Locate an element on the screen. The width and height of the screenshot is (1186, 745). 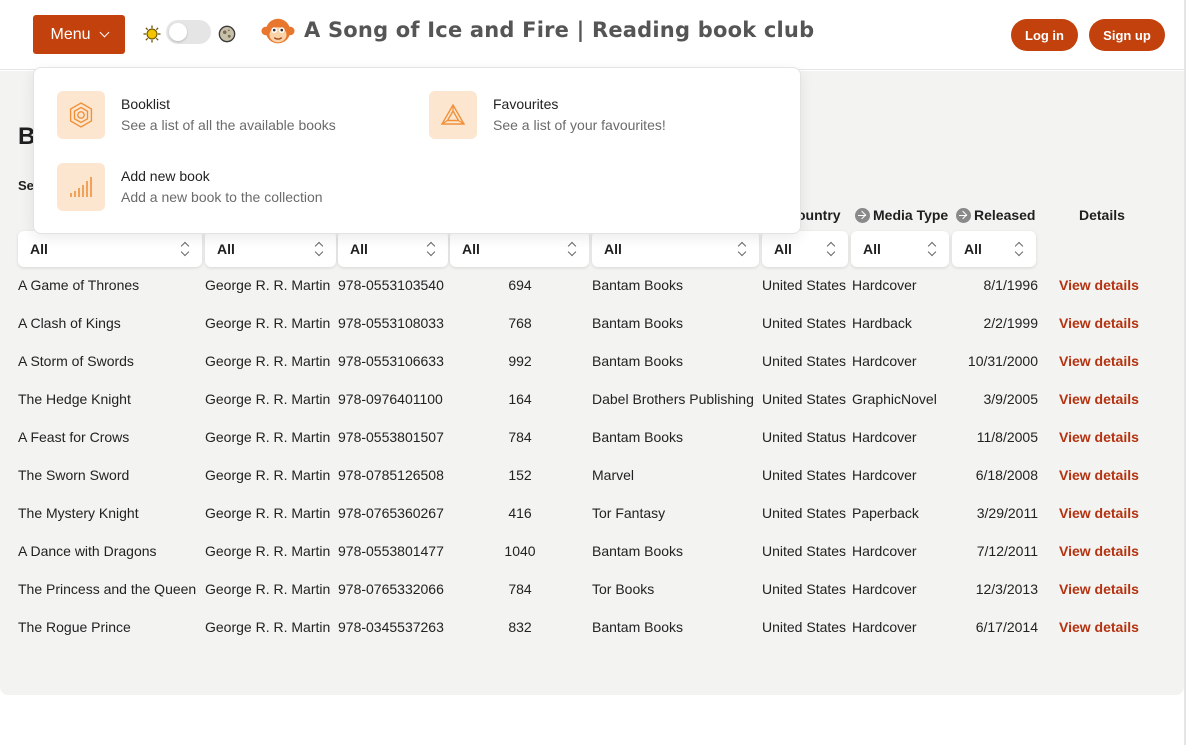
cell-name: The Princess and the Queen is located at coordinates (107, 589).